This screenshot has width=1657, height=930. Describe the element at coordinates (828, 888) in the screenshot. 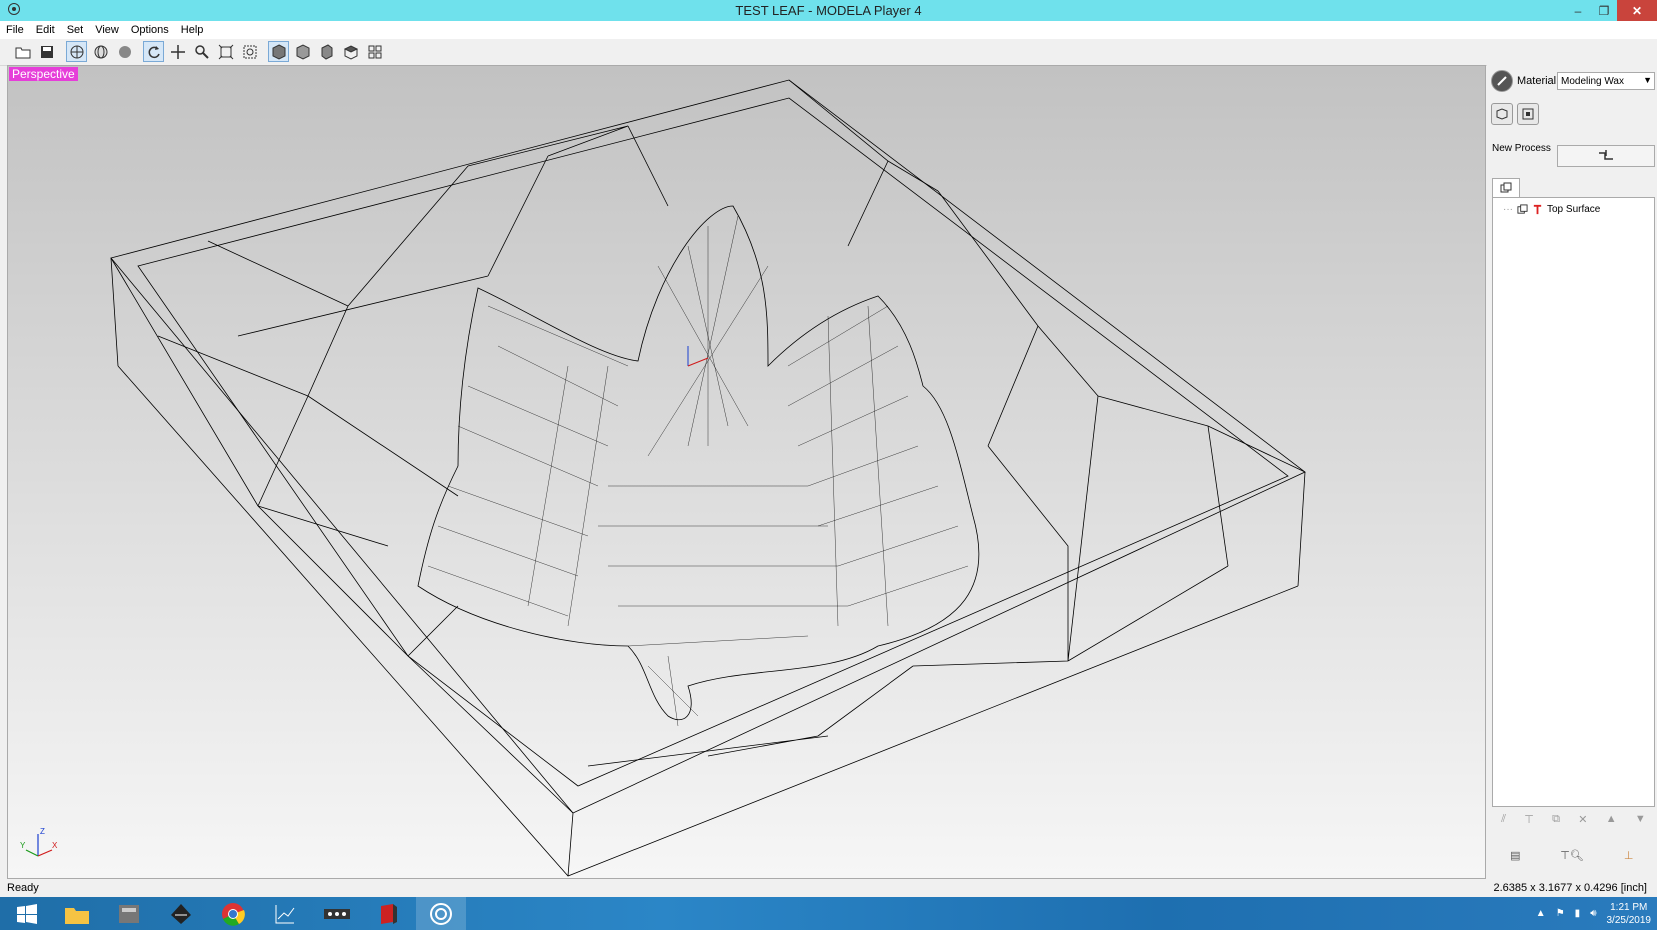

I see `status-bar: Ready 2.6385 x 3.1677 x 0.4296 [inch]` at that location.